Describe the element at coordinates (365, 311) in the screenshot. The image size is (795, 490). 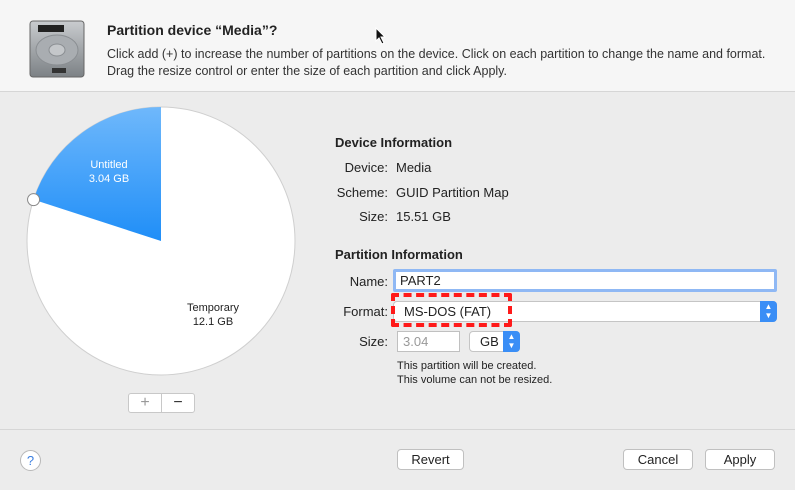
I see `format-label: Format:` at that location.